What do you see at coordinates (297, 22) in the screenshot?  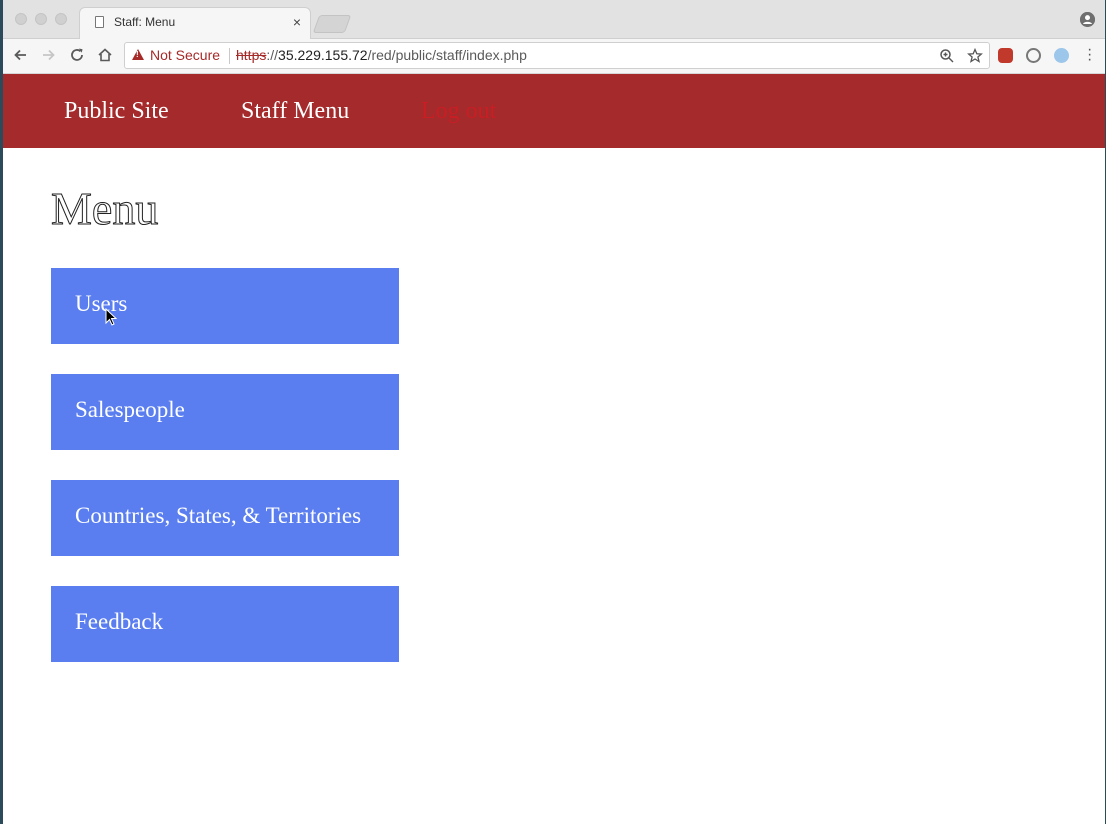 I see `close-tab-icon: ×` at bounding box center [297, 22].